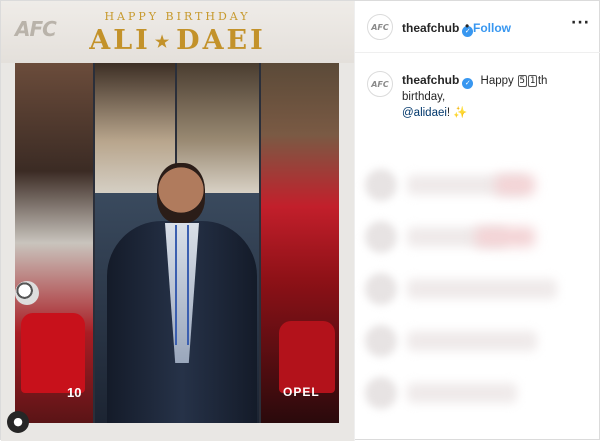 The image size is (600, 441). I want to click on poster-name-first: ALI, so click(120, 40).